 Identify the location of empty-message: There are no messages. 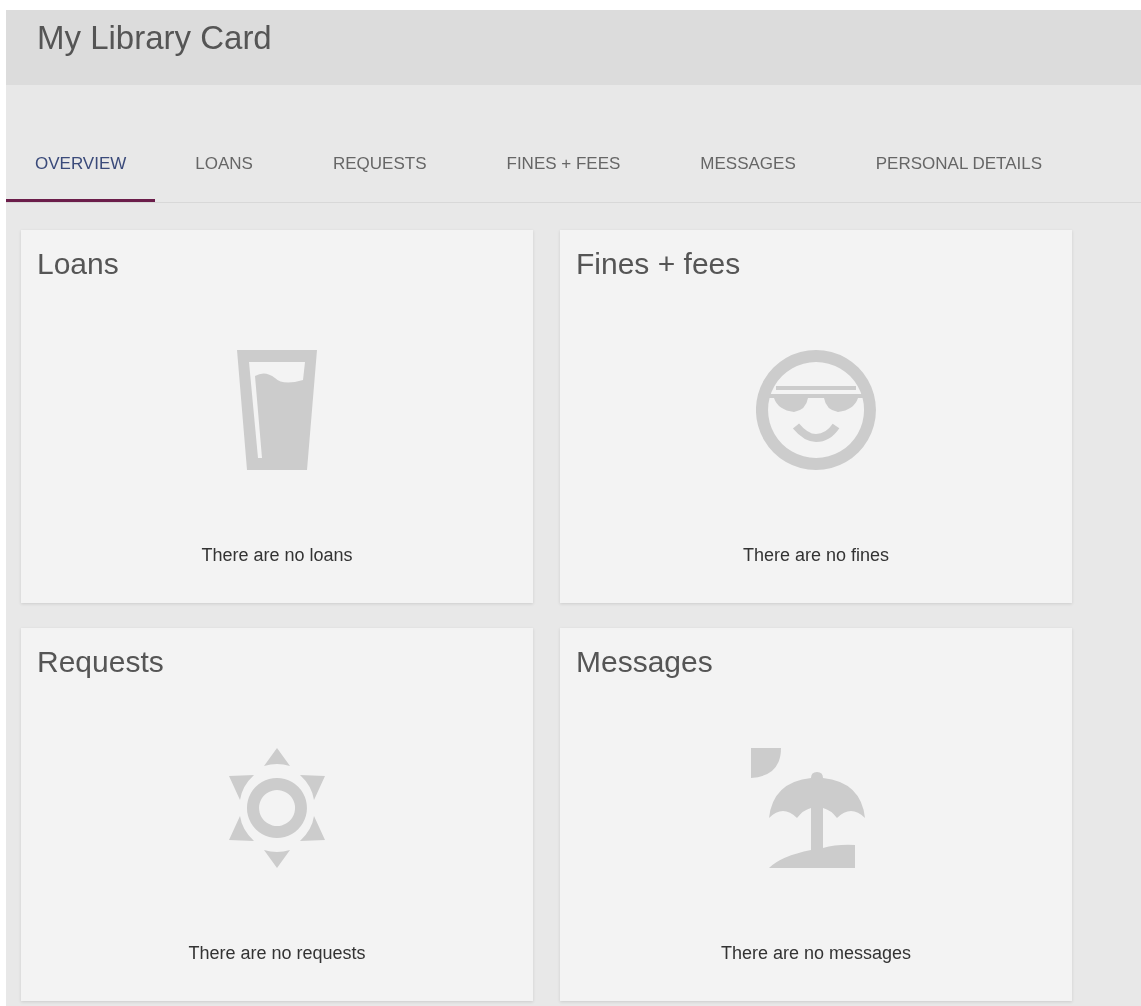
(816, 953).